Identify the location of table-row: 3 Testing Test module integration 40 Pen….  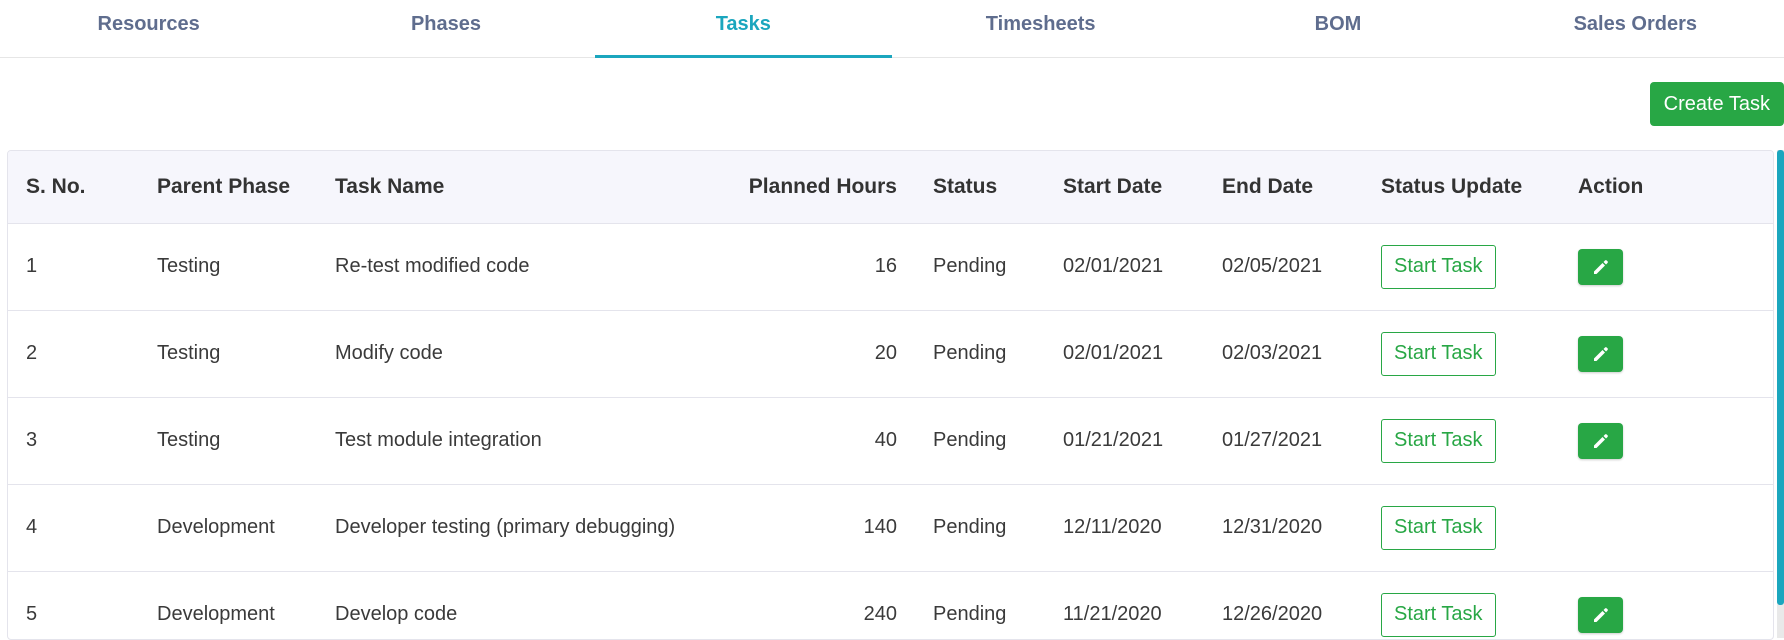
(890, 441).